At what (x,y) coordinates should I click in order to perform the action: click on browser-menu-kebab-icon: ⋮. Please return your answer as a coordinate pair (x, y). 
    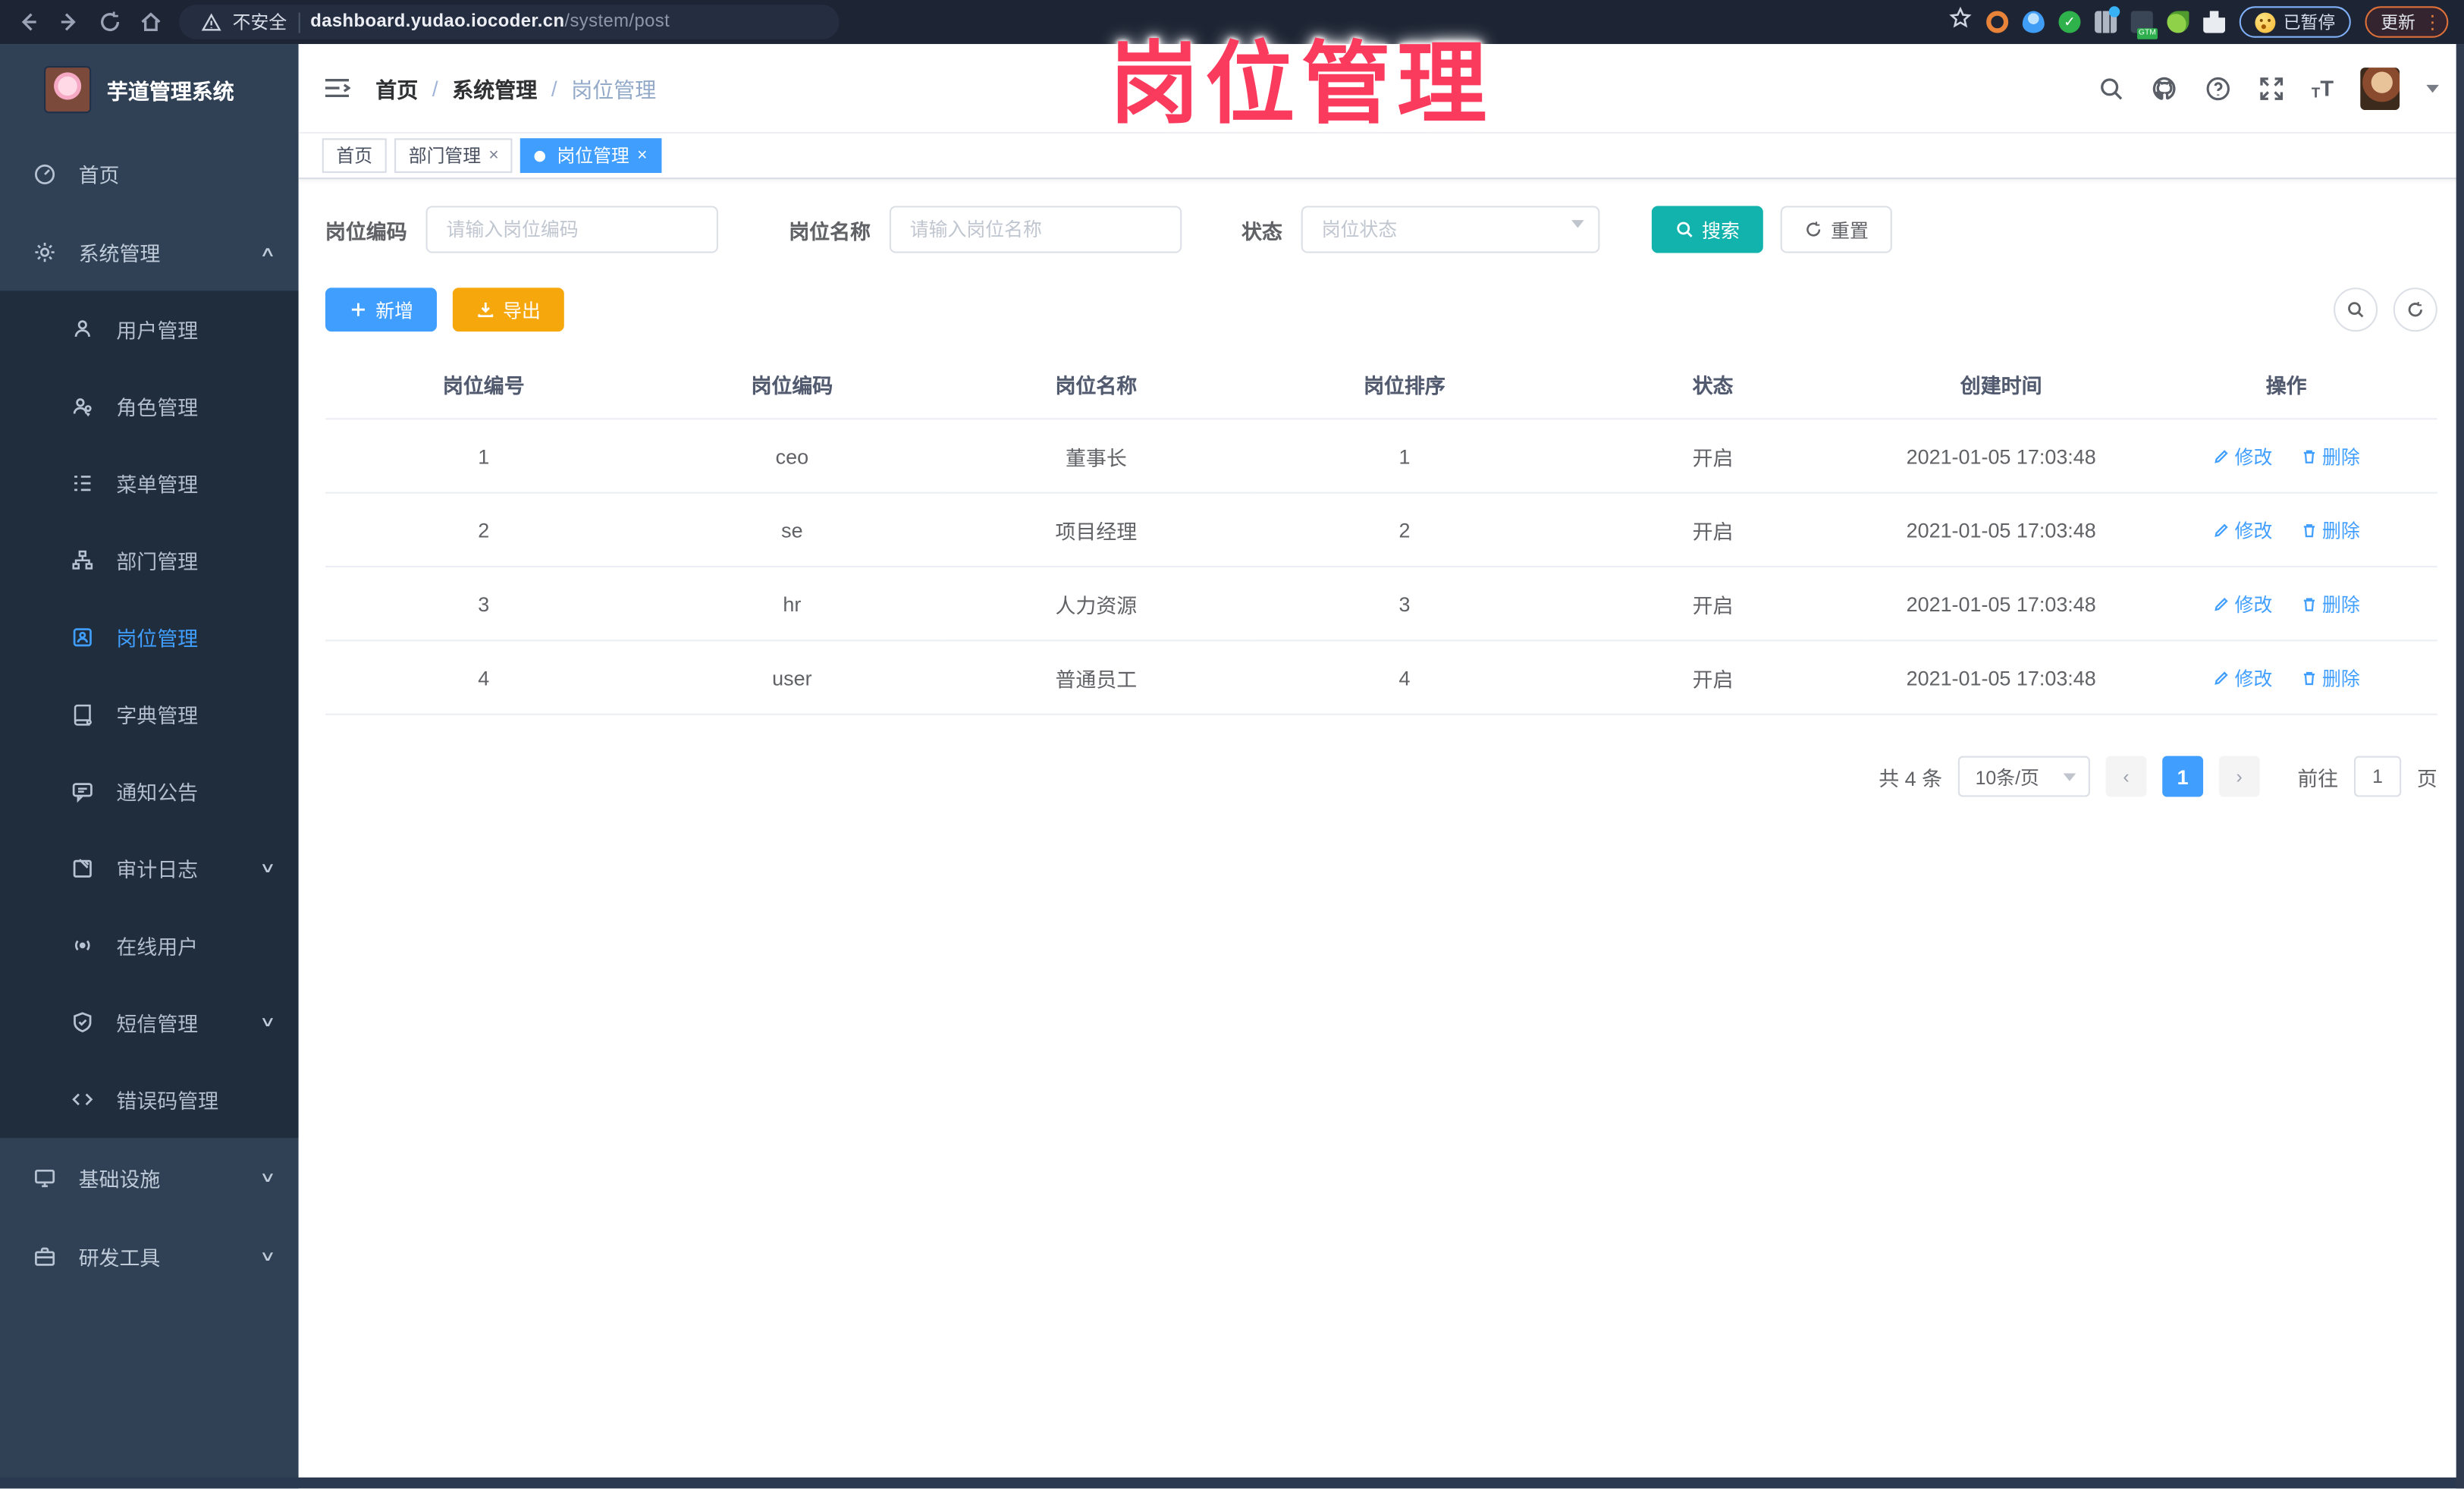
    Looking at the image, I should click on (2432, 22).